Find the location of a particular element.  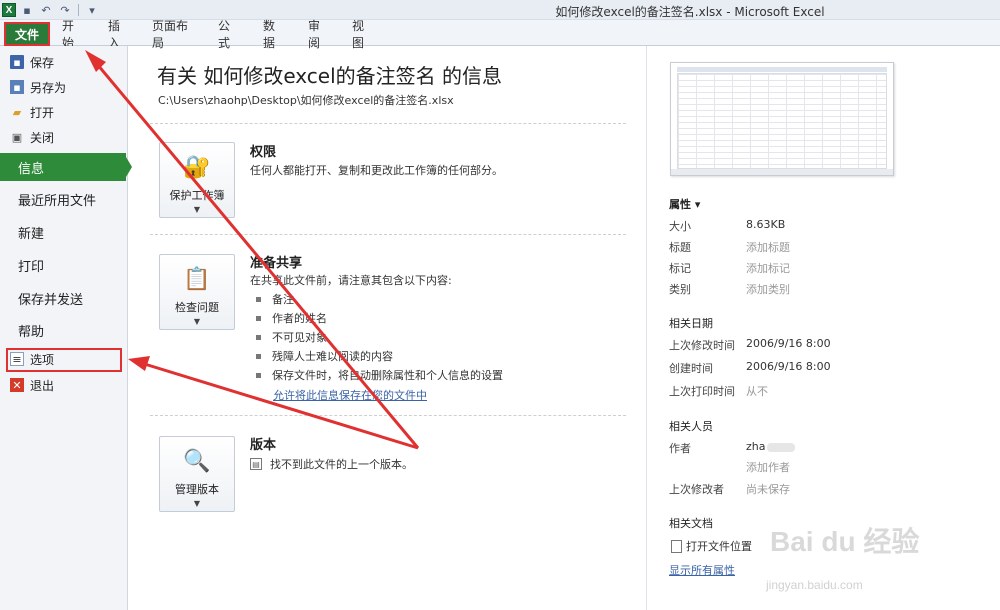

nav-save-as-label: 另存为 is located at coordinates (48, 87).